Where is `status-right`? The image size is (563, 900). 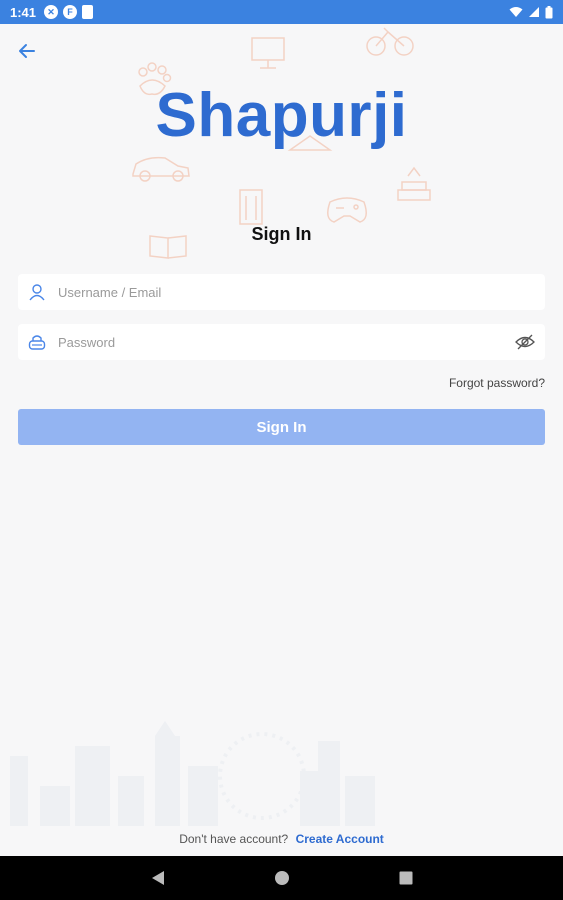
status-right is located at coordinates (531, 12).